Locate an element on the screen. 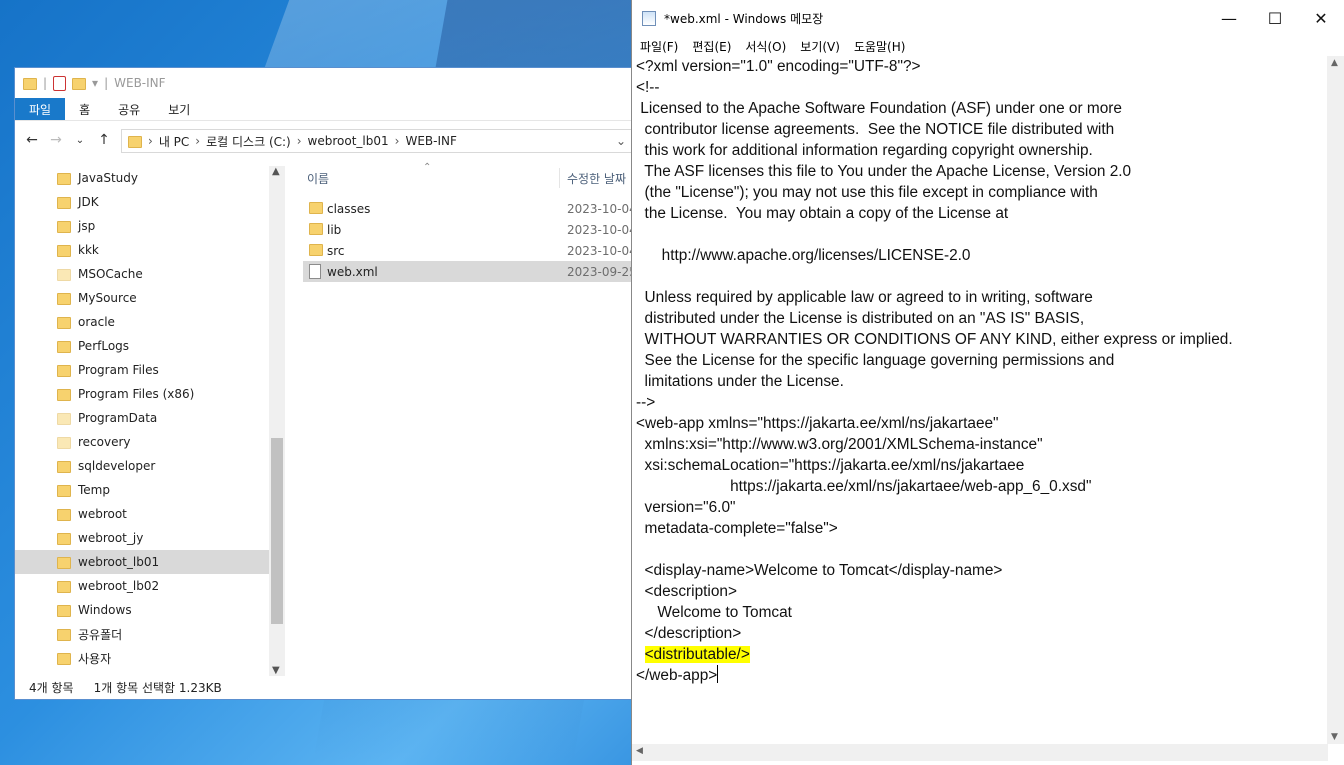 The width and height of the screenshot is (1344, 765). tree-item: 사용자 is located at coordinates (149, 658).